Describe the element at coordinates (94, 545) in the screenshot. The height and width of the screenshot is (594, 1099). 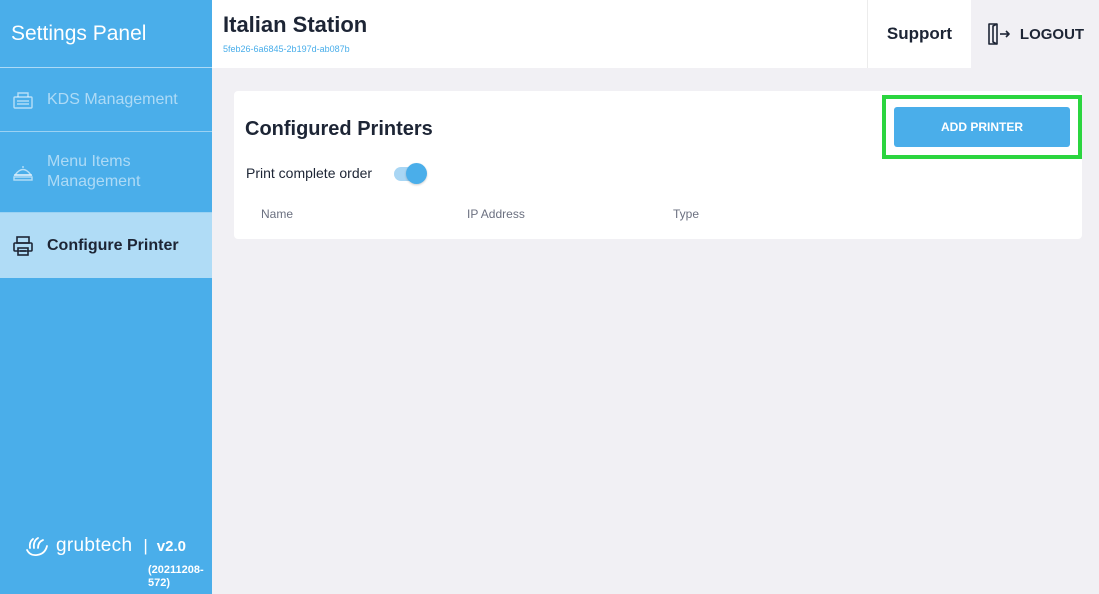
I see `brand-name: grubtech` at that location.